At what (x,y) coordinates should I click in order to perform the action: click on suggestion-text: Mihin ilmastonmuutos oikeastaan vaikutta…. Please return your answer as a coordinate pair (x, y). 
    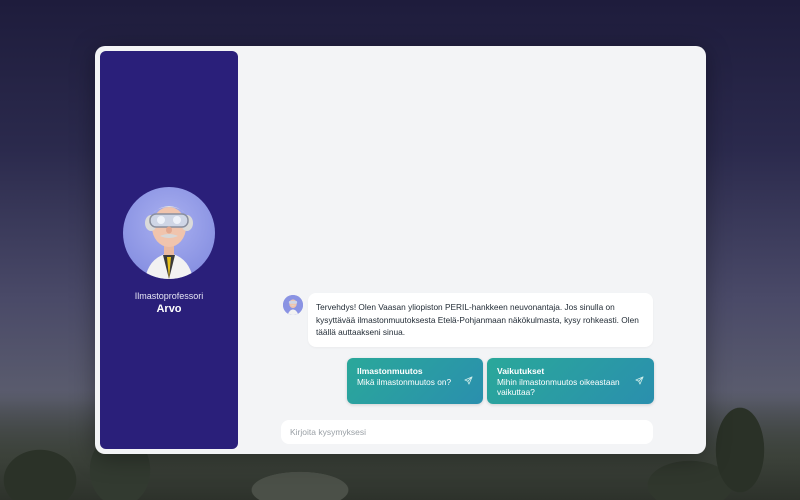
    Looking at the image, I should click on (558, 387).